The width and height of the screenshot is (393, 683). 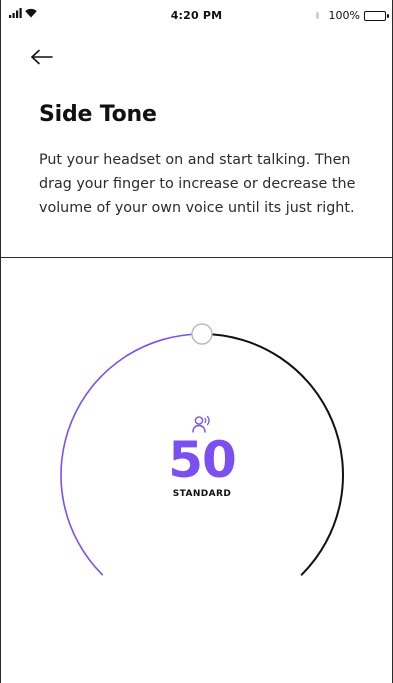 I want to click on dial-readout: 50 STANDARD, so click(x=202, y=457).